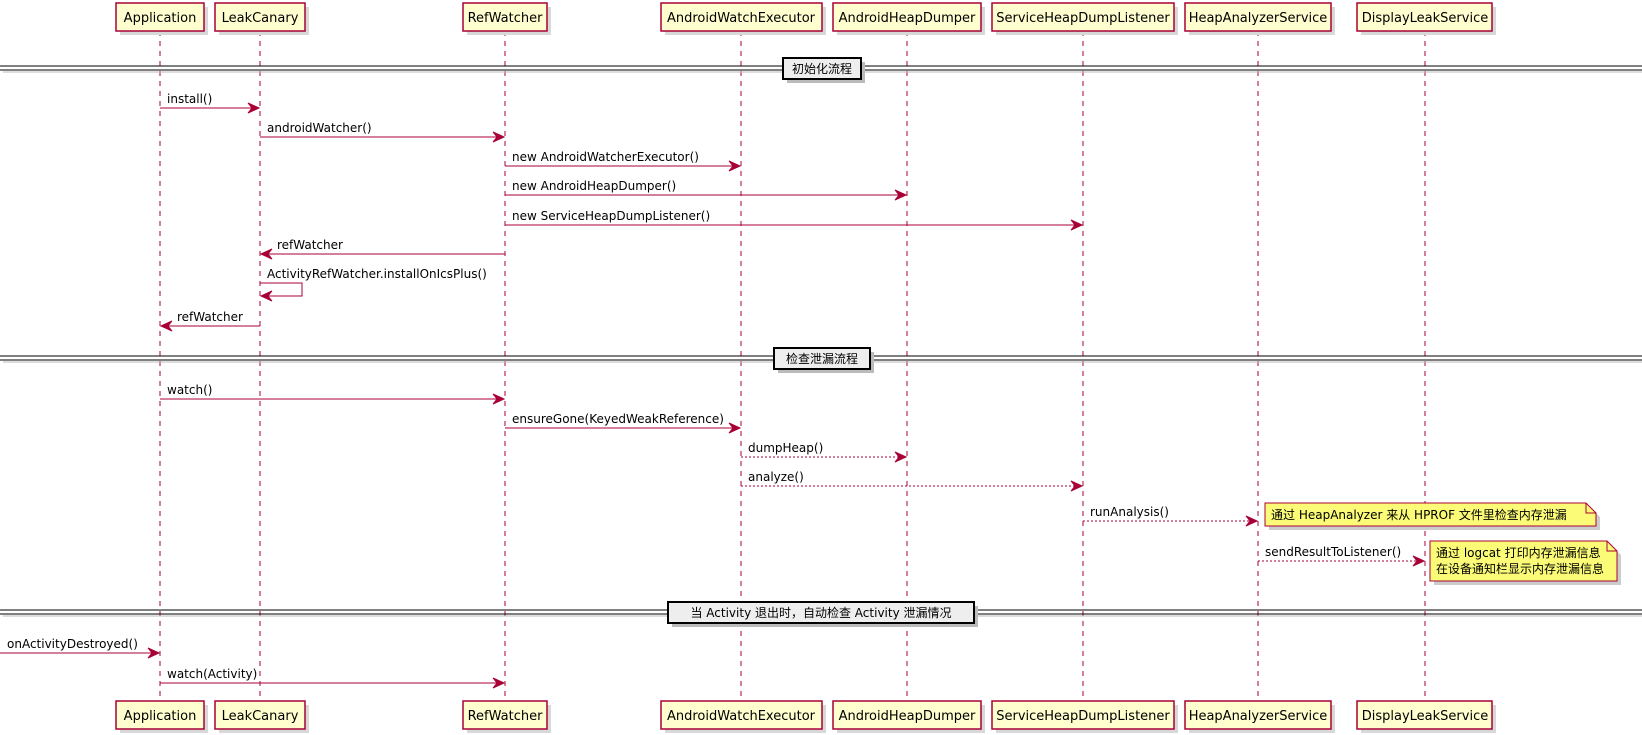 This screenshot has width=1642, height=735. I want to click on message: watch(Activity), so click(333, 678).